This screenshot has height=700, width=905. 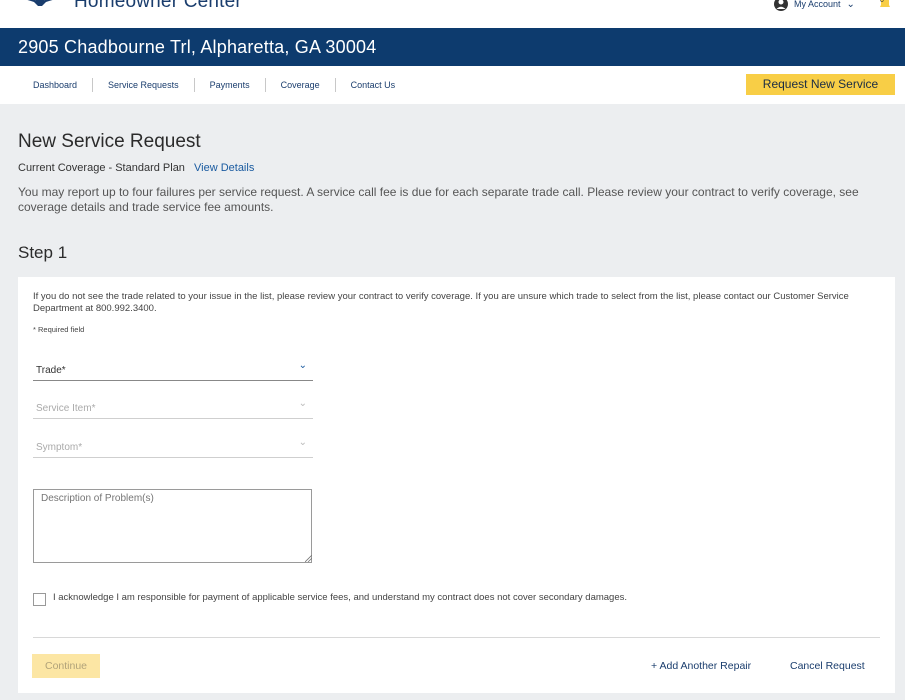 What do you see at coordinates (827, 666) in the screenshot?
I see `cancel-request-link: Cancel Request` at bounding box center [827, 666].